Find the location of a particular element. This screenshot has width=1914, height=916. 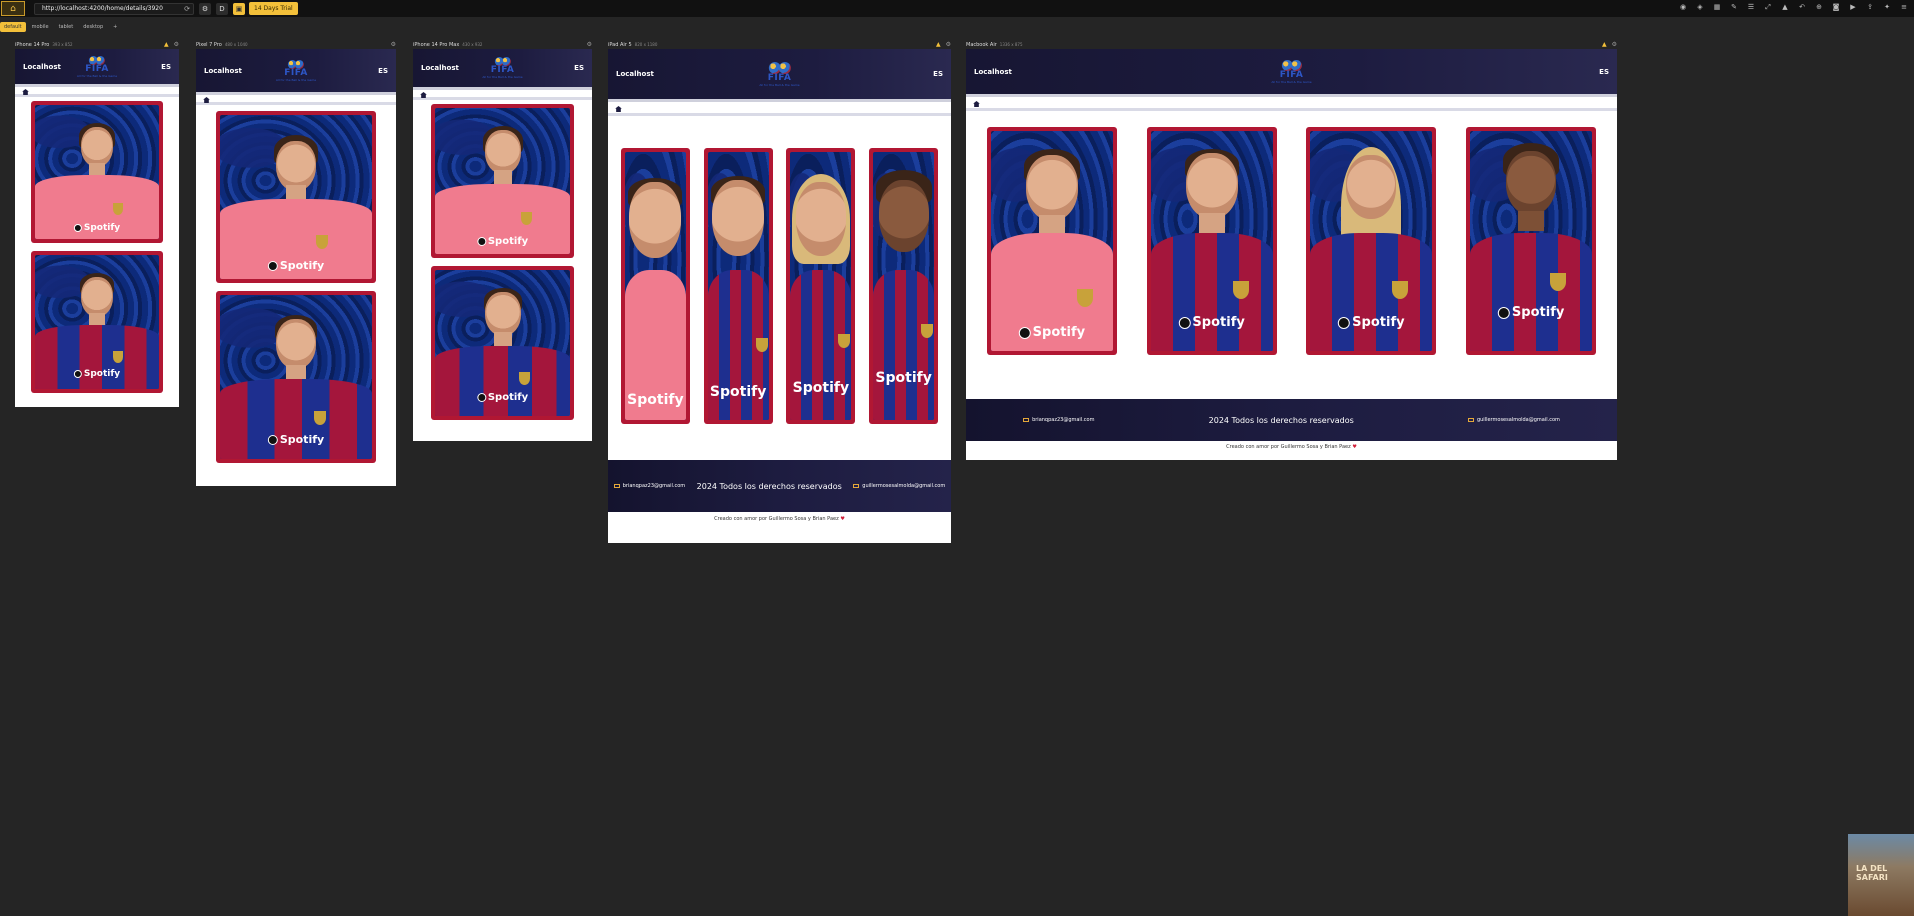

list-icon: ☰ is located at coordinates (1751, 7).